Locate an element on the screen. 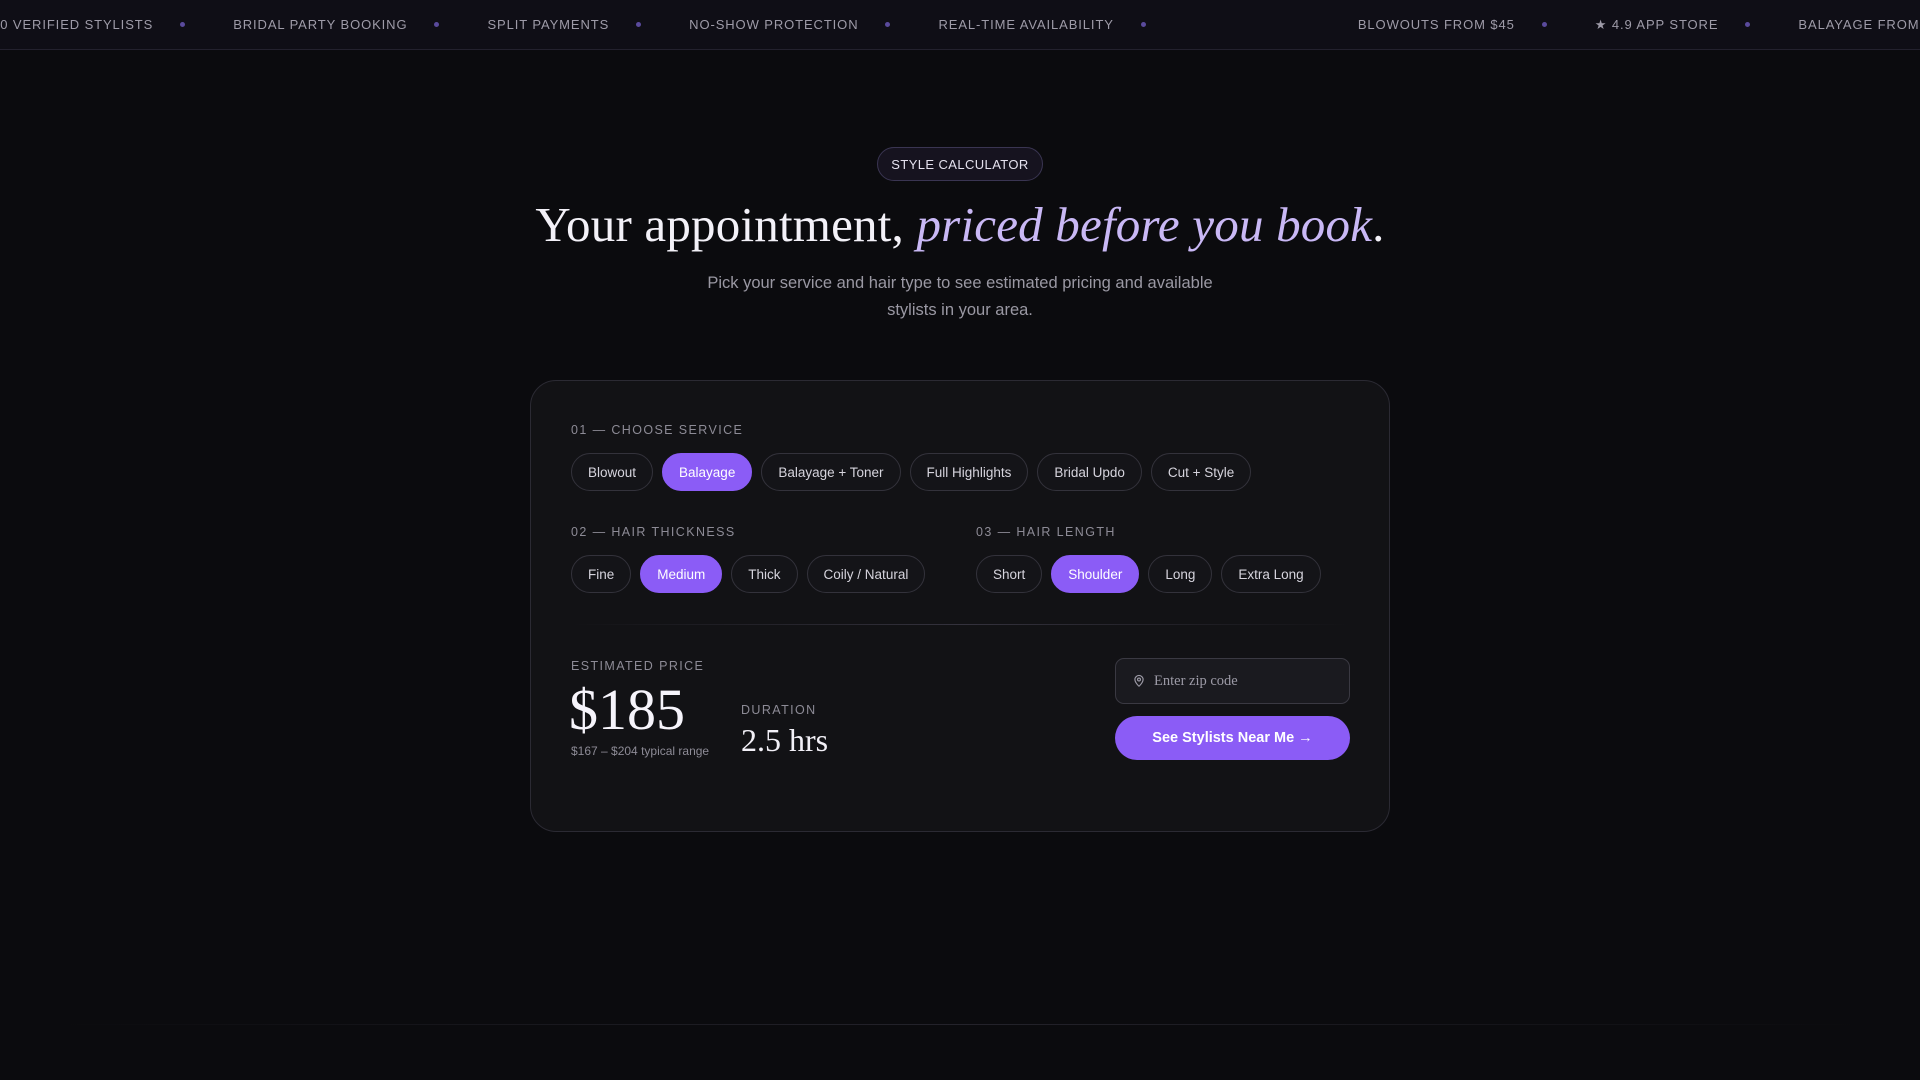  thickness-chip-medium: Medium is located at coordinates (681, 574).